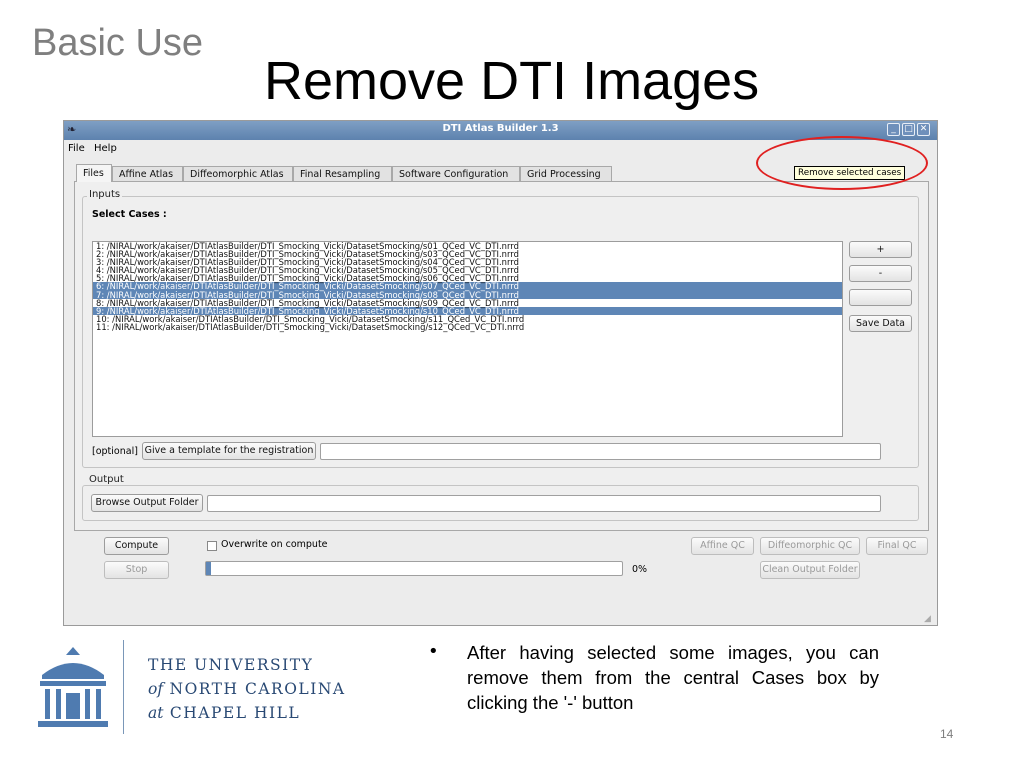  I want to click on page-number: 14, so click(947, 734).